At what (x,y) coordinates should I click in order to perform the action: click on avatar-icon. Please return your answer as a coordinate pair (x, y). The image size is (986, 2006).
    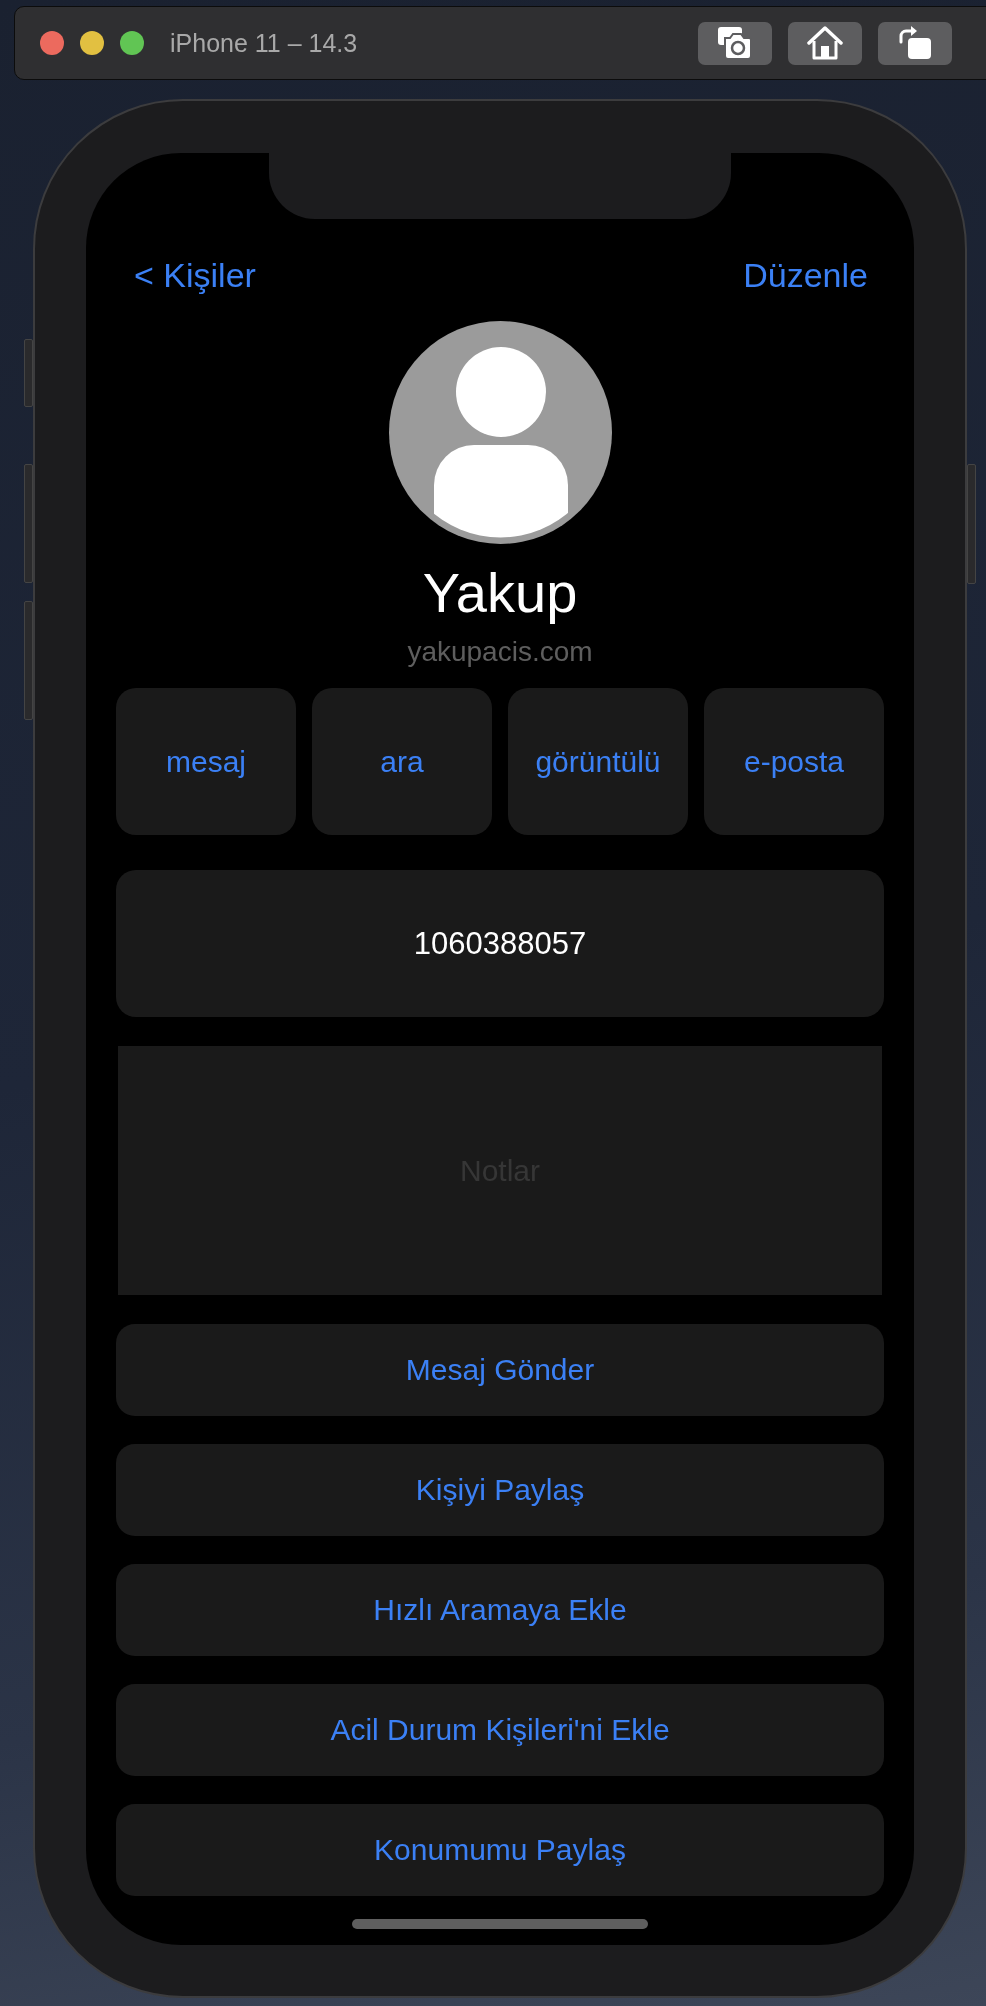
    Looking at the image, I should click on (500, 432).